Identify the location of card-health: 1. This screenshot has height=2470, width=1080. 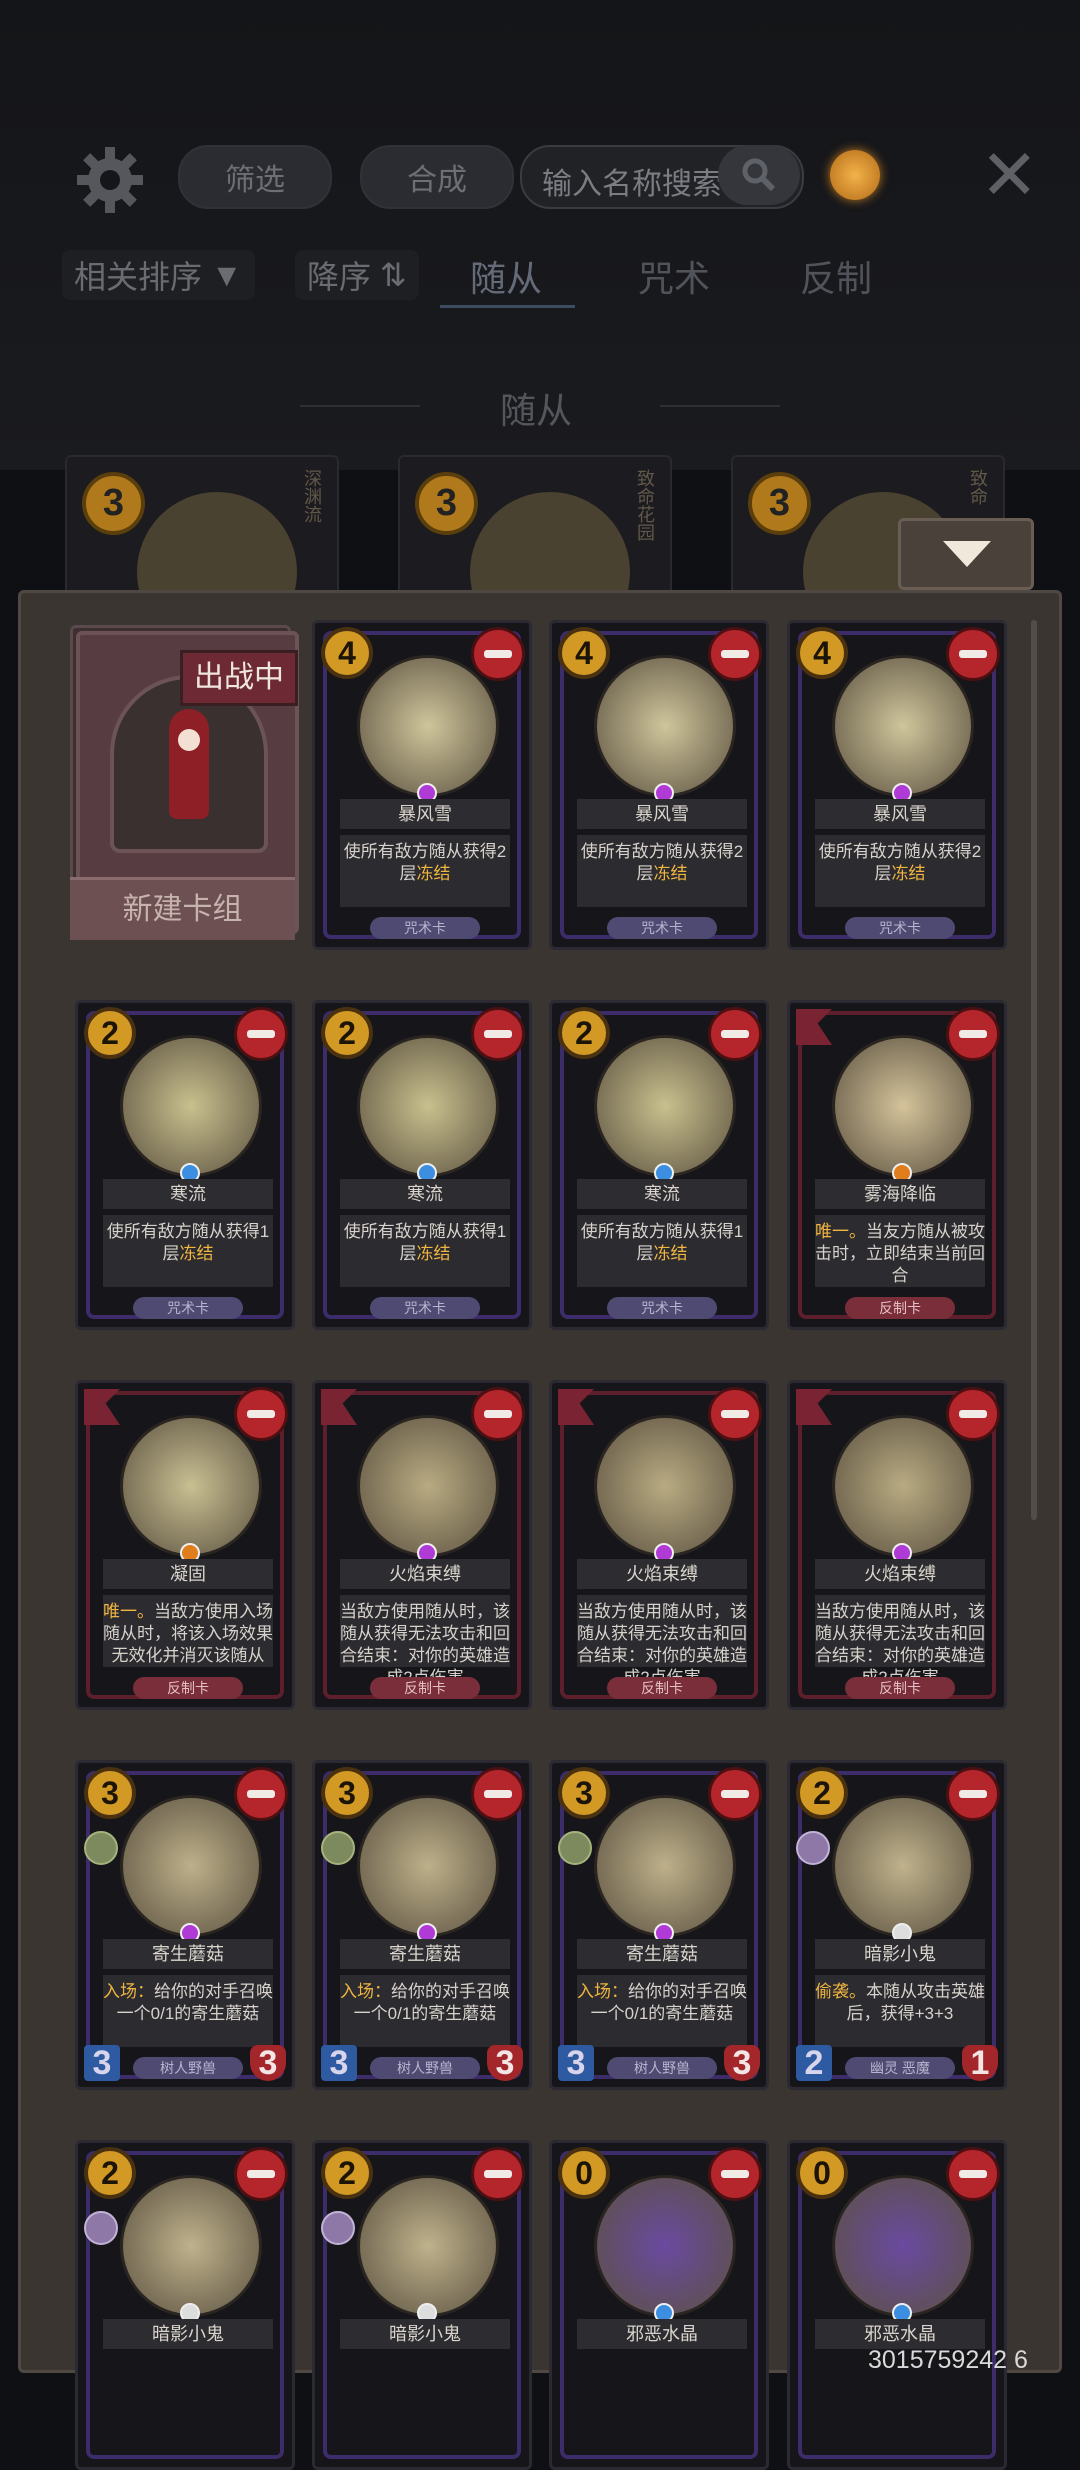
(980, 2063).